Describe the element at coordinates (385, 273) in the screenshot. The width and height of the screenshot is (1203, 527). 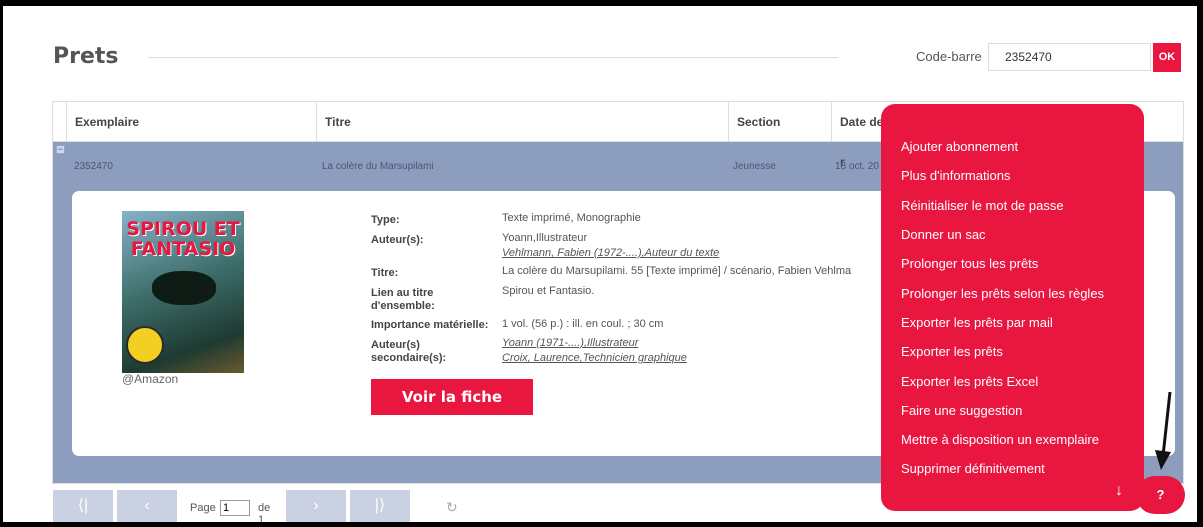
I see `field-label-titre: Titre:` at that location.